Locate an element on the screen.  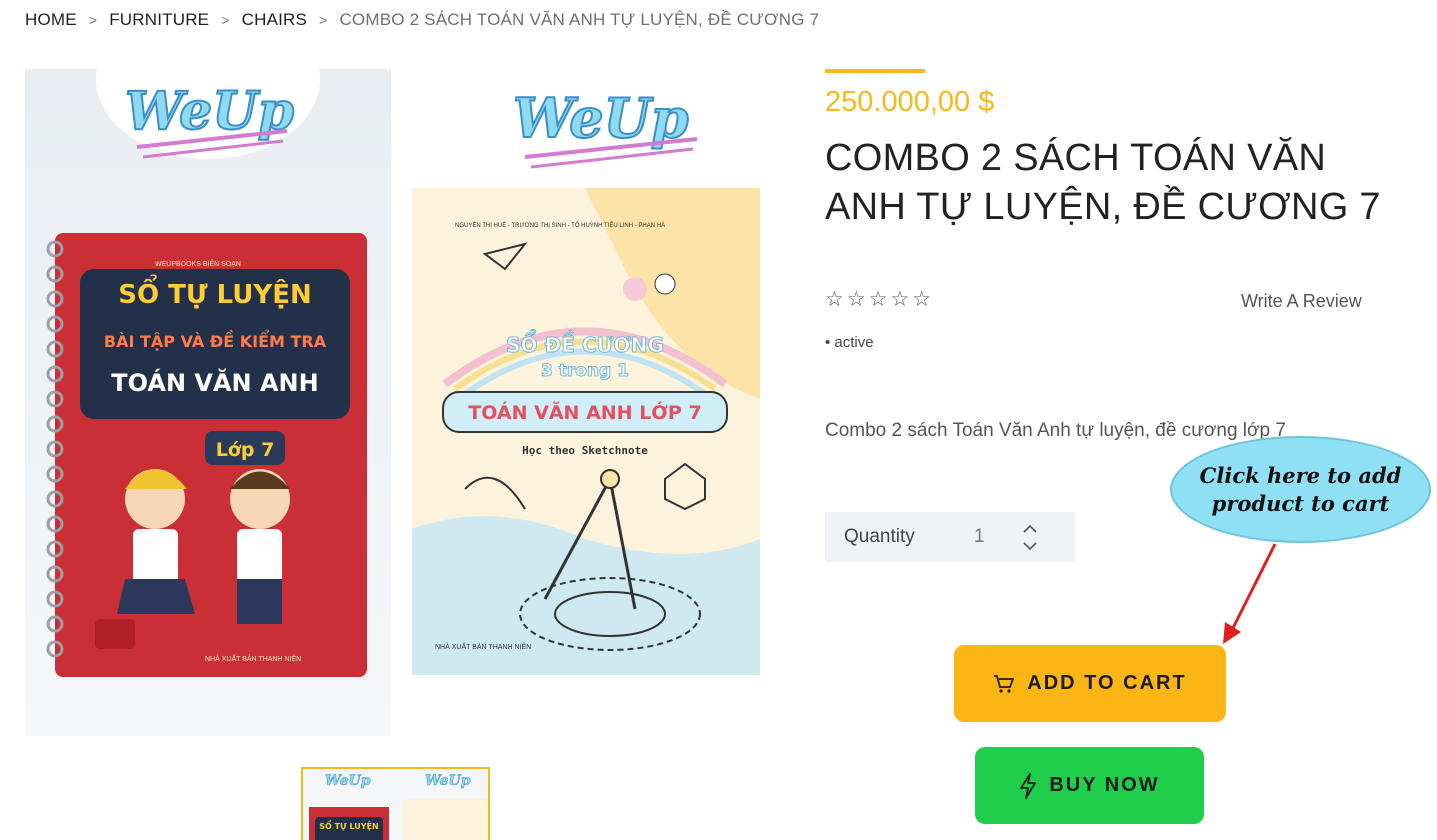
quantity-spinner is located at coordinates (1030, 537).